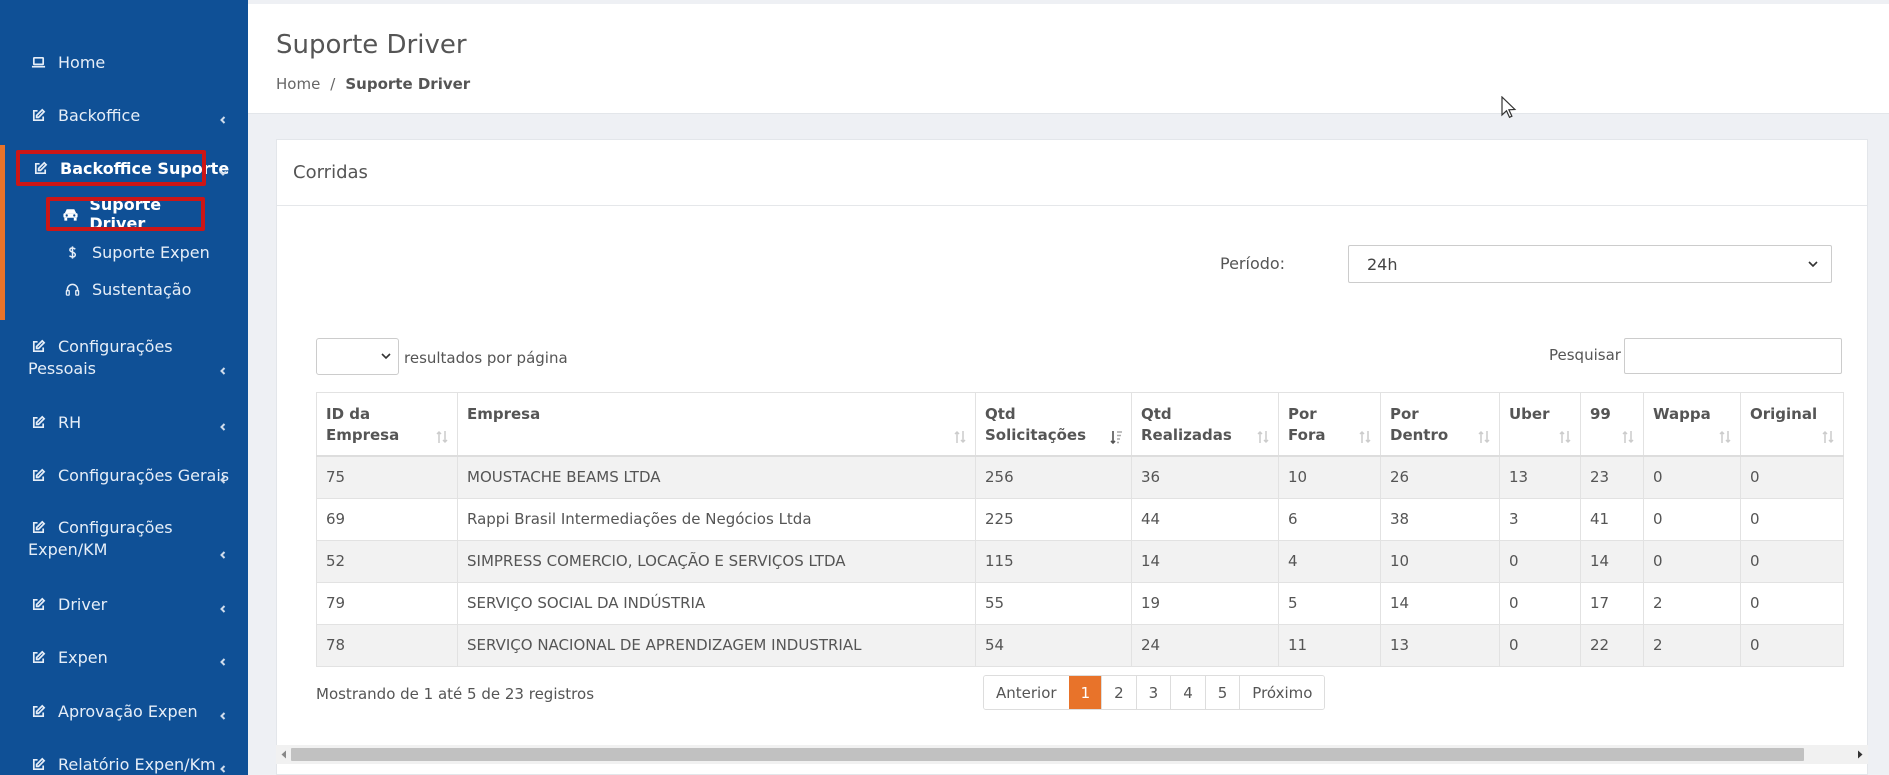 The width and height of the screenshot is (1889, 775). I want to click on table-cell: 23, so click(1612, 477).